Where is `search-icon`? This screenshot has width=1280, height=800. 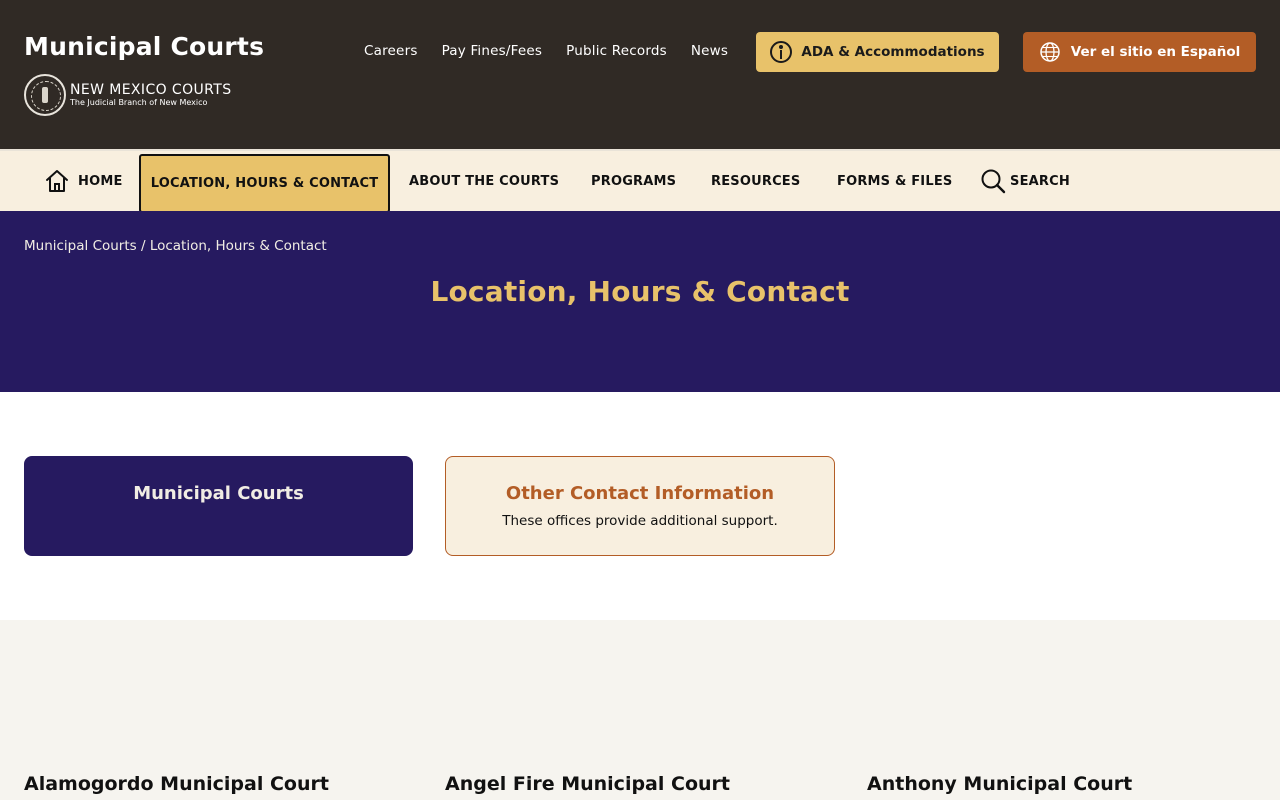 search-icon is located at coordinates (993, 181).